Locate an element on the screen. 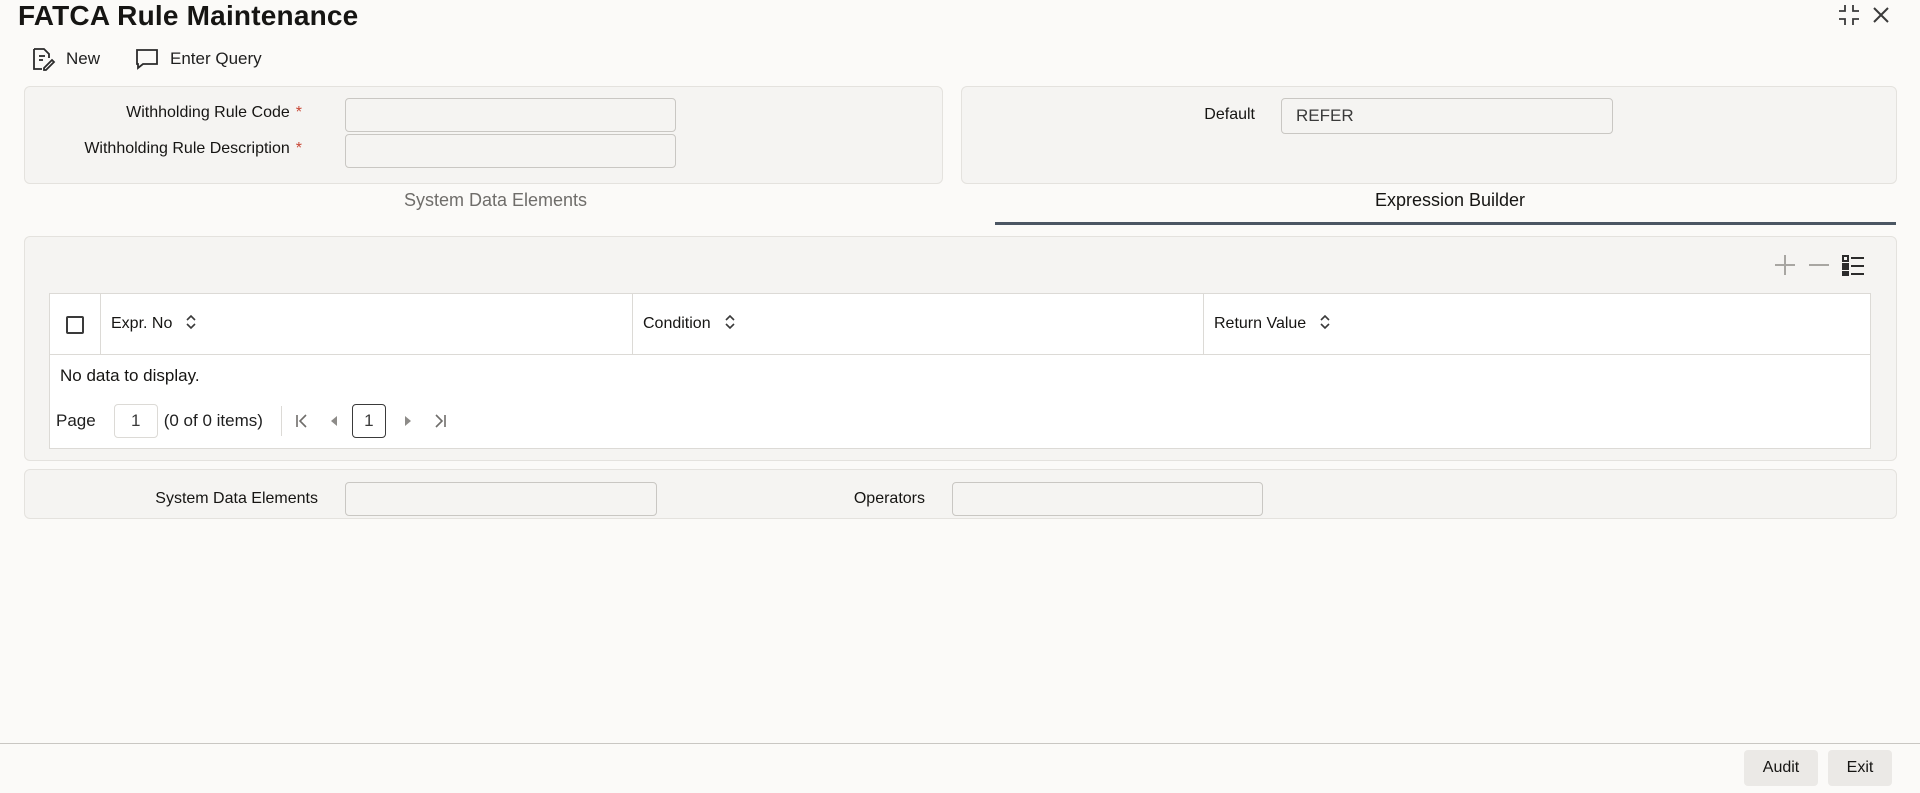 This screenshot has height=793, width=1920. previous-page-icon is located at coordinates (334, 421).